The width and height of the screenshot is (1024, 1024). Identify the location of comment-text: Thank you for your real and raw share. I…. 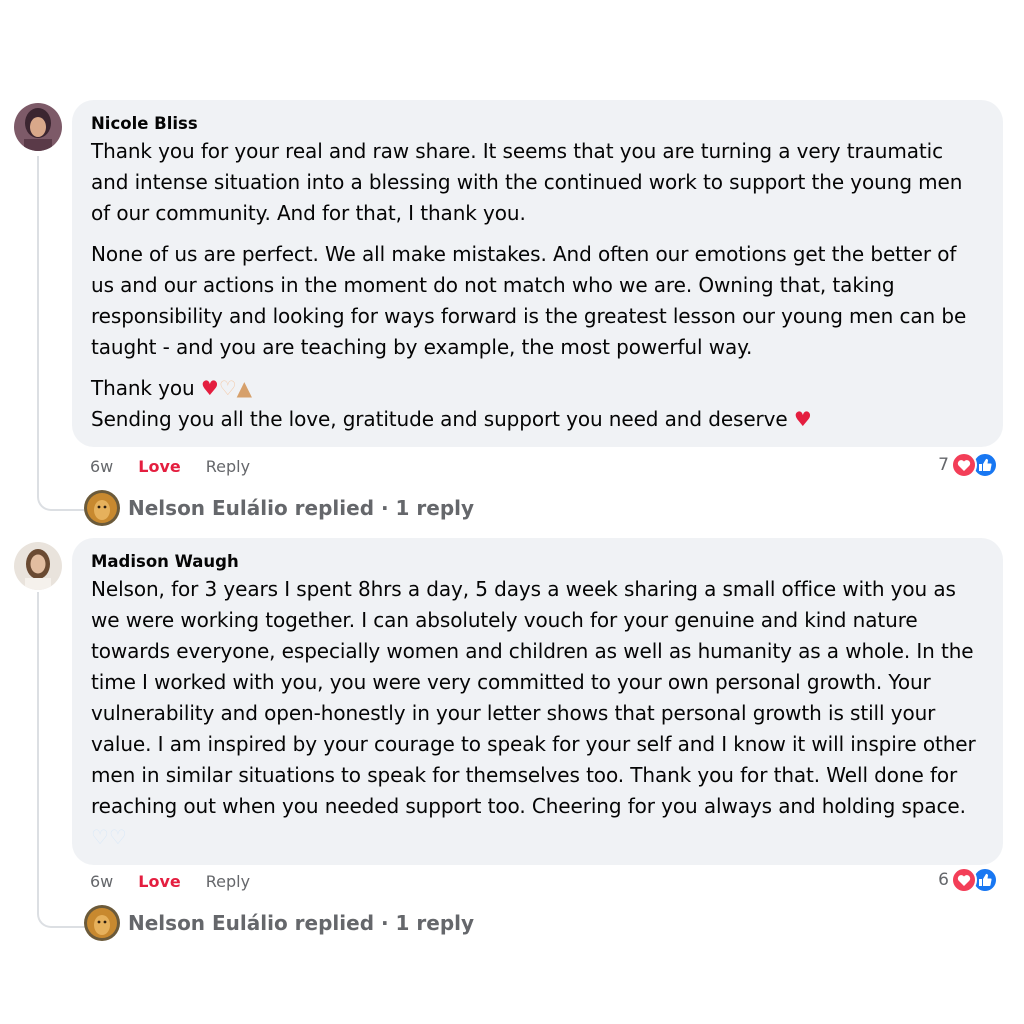
(527, 182).